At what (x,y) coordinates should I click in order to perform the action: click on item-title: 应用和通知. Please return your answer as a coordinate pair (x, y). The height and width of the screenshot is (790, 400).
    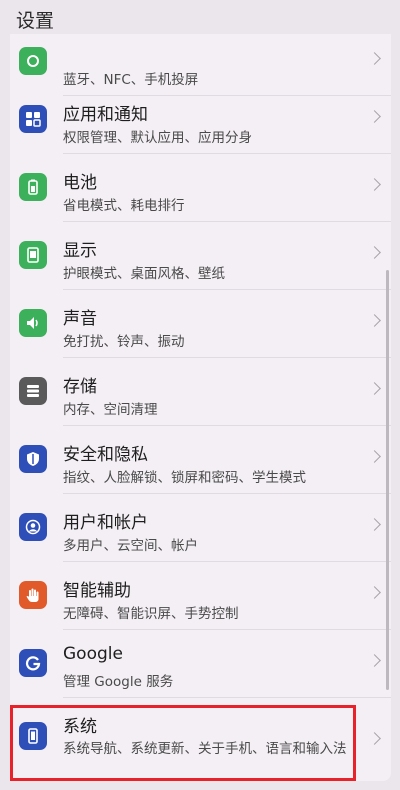
    Looking at the image, I should click on (105, 115).